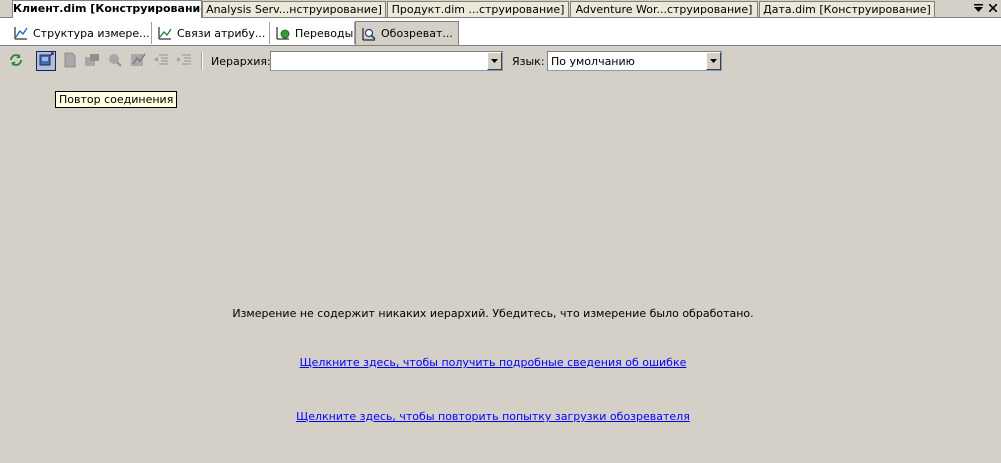 The height and width of the screenshot is (463, 1001). I want to click on filter-icon, so click(115, 61).